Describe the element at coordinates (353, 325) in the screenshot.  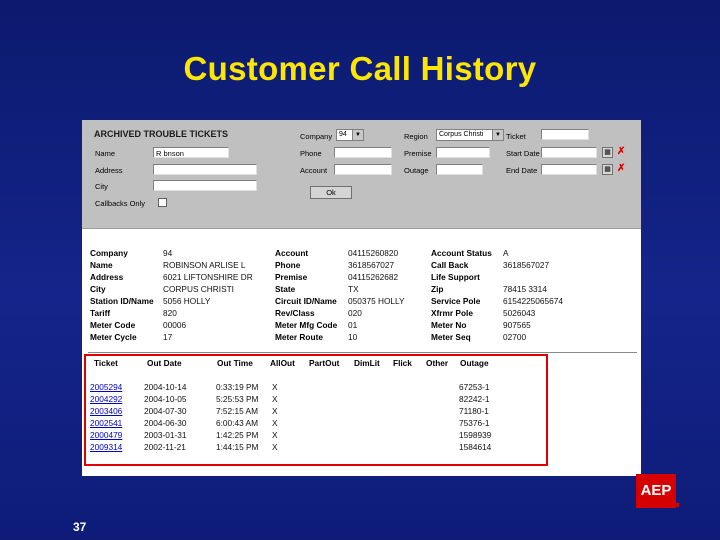
I see `details-value: 01` at that location.